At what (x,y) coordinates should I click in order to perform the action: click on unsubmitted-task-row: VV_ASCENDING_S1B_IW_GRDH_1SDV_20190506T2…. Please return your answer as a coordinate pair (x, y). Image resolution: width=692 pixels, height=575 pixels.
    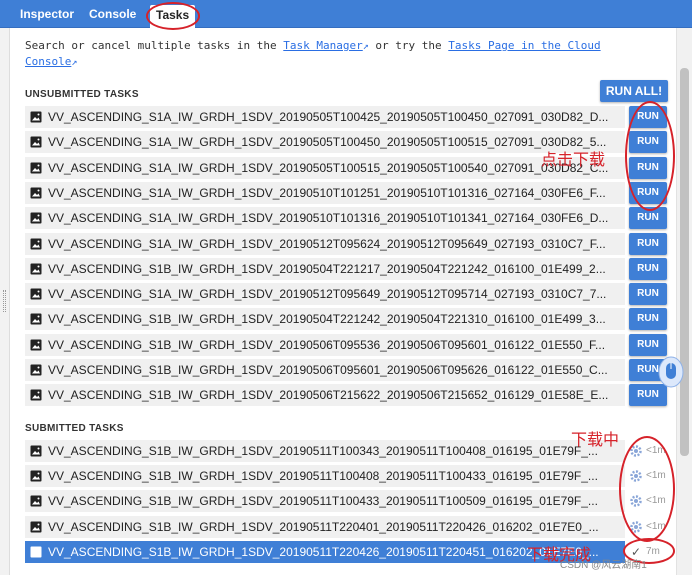
    Looking at the image, I should click on (325, 395).